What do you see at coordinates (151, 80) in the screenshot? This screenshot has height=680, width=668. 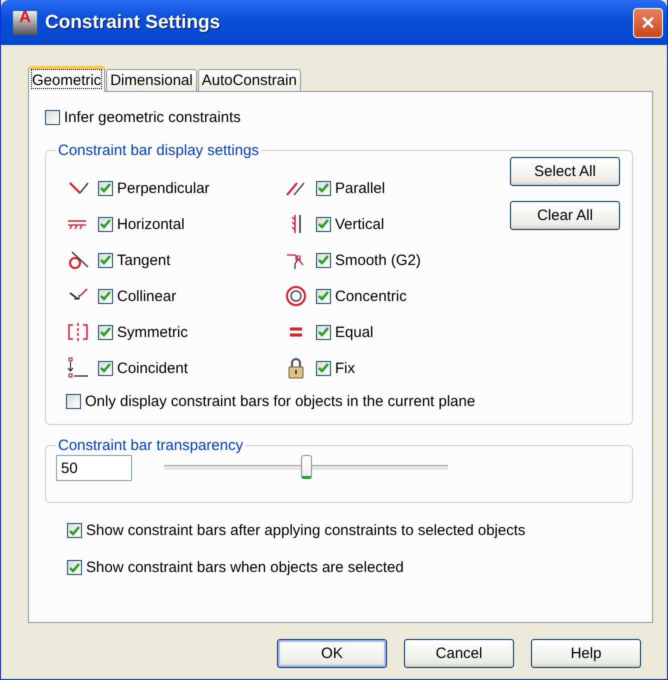 I see `tab: Dimensional` at bounding box center [151, 80].